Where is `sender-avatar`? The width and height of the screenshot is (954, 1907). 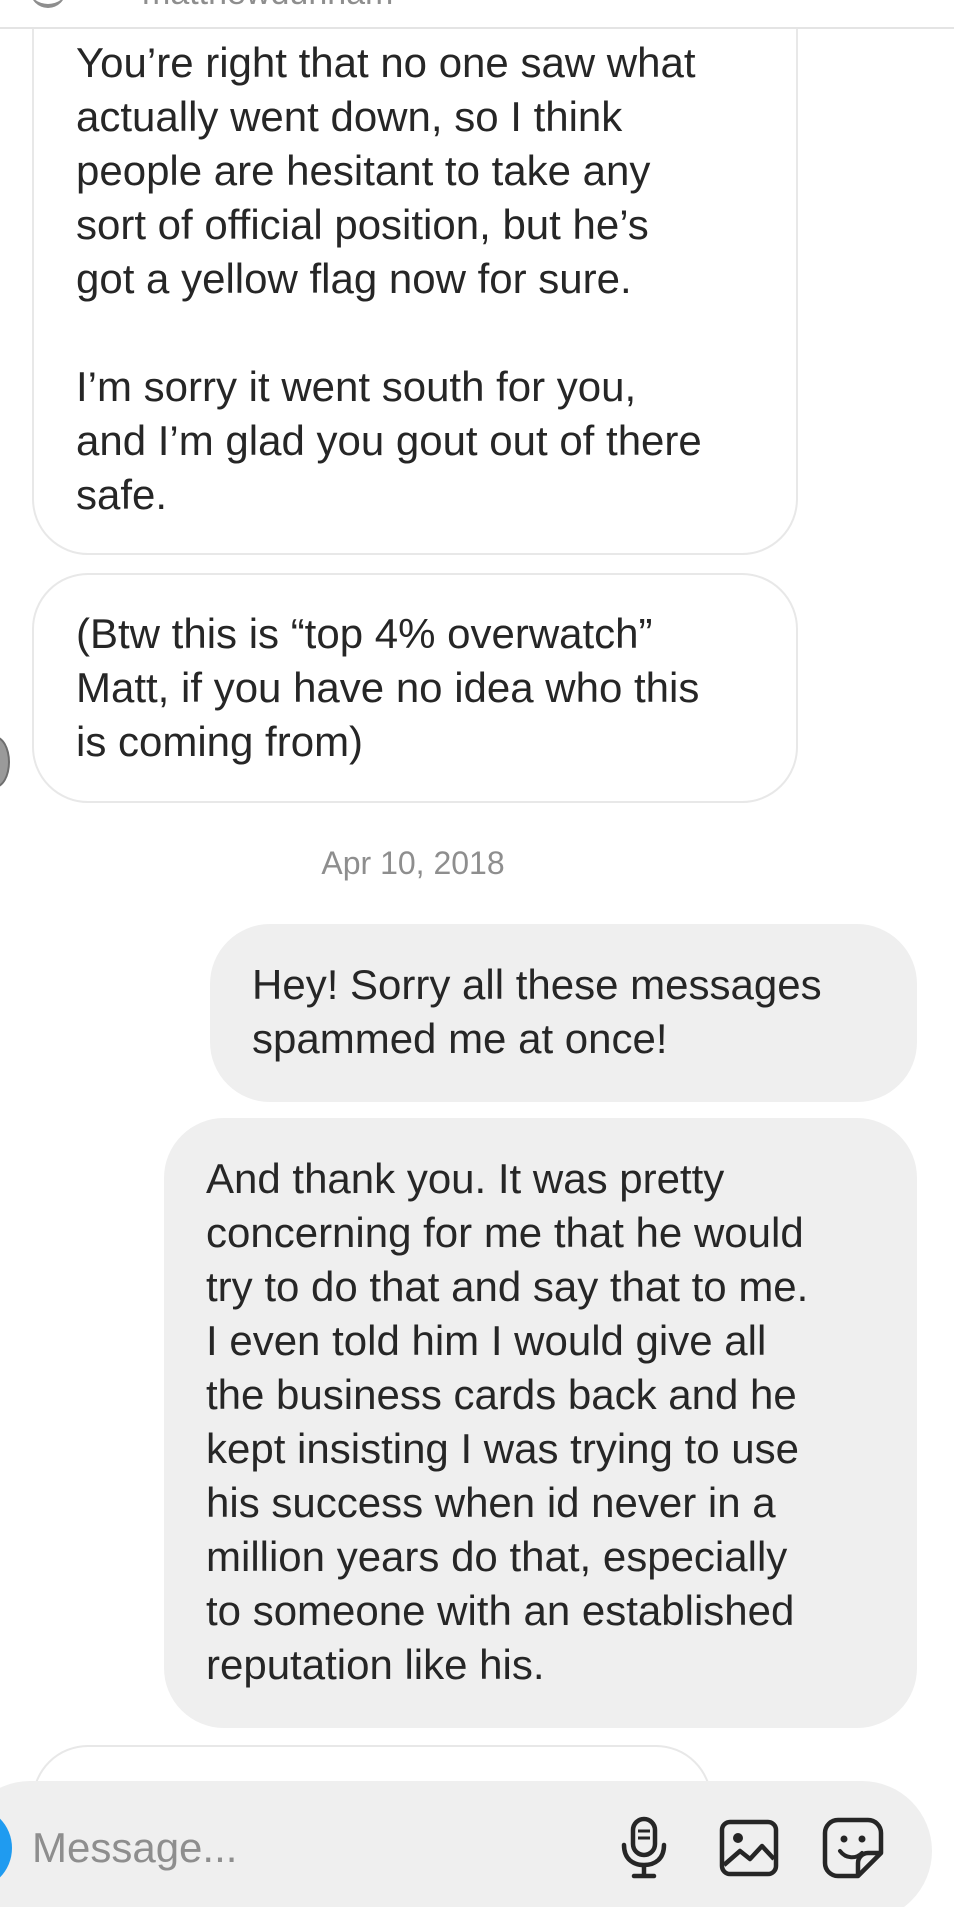
sender-avatar is located at coordinates (5, 762).